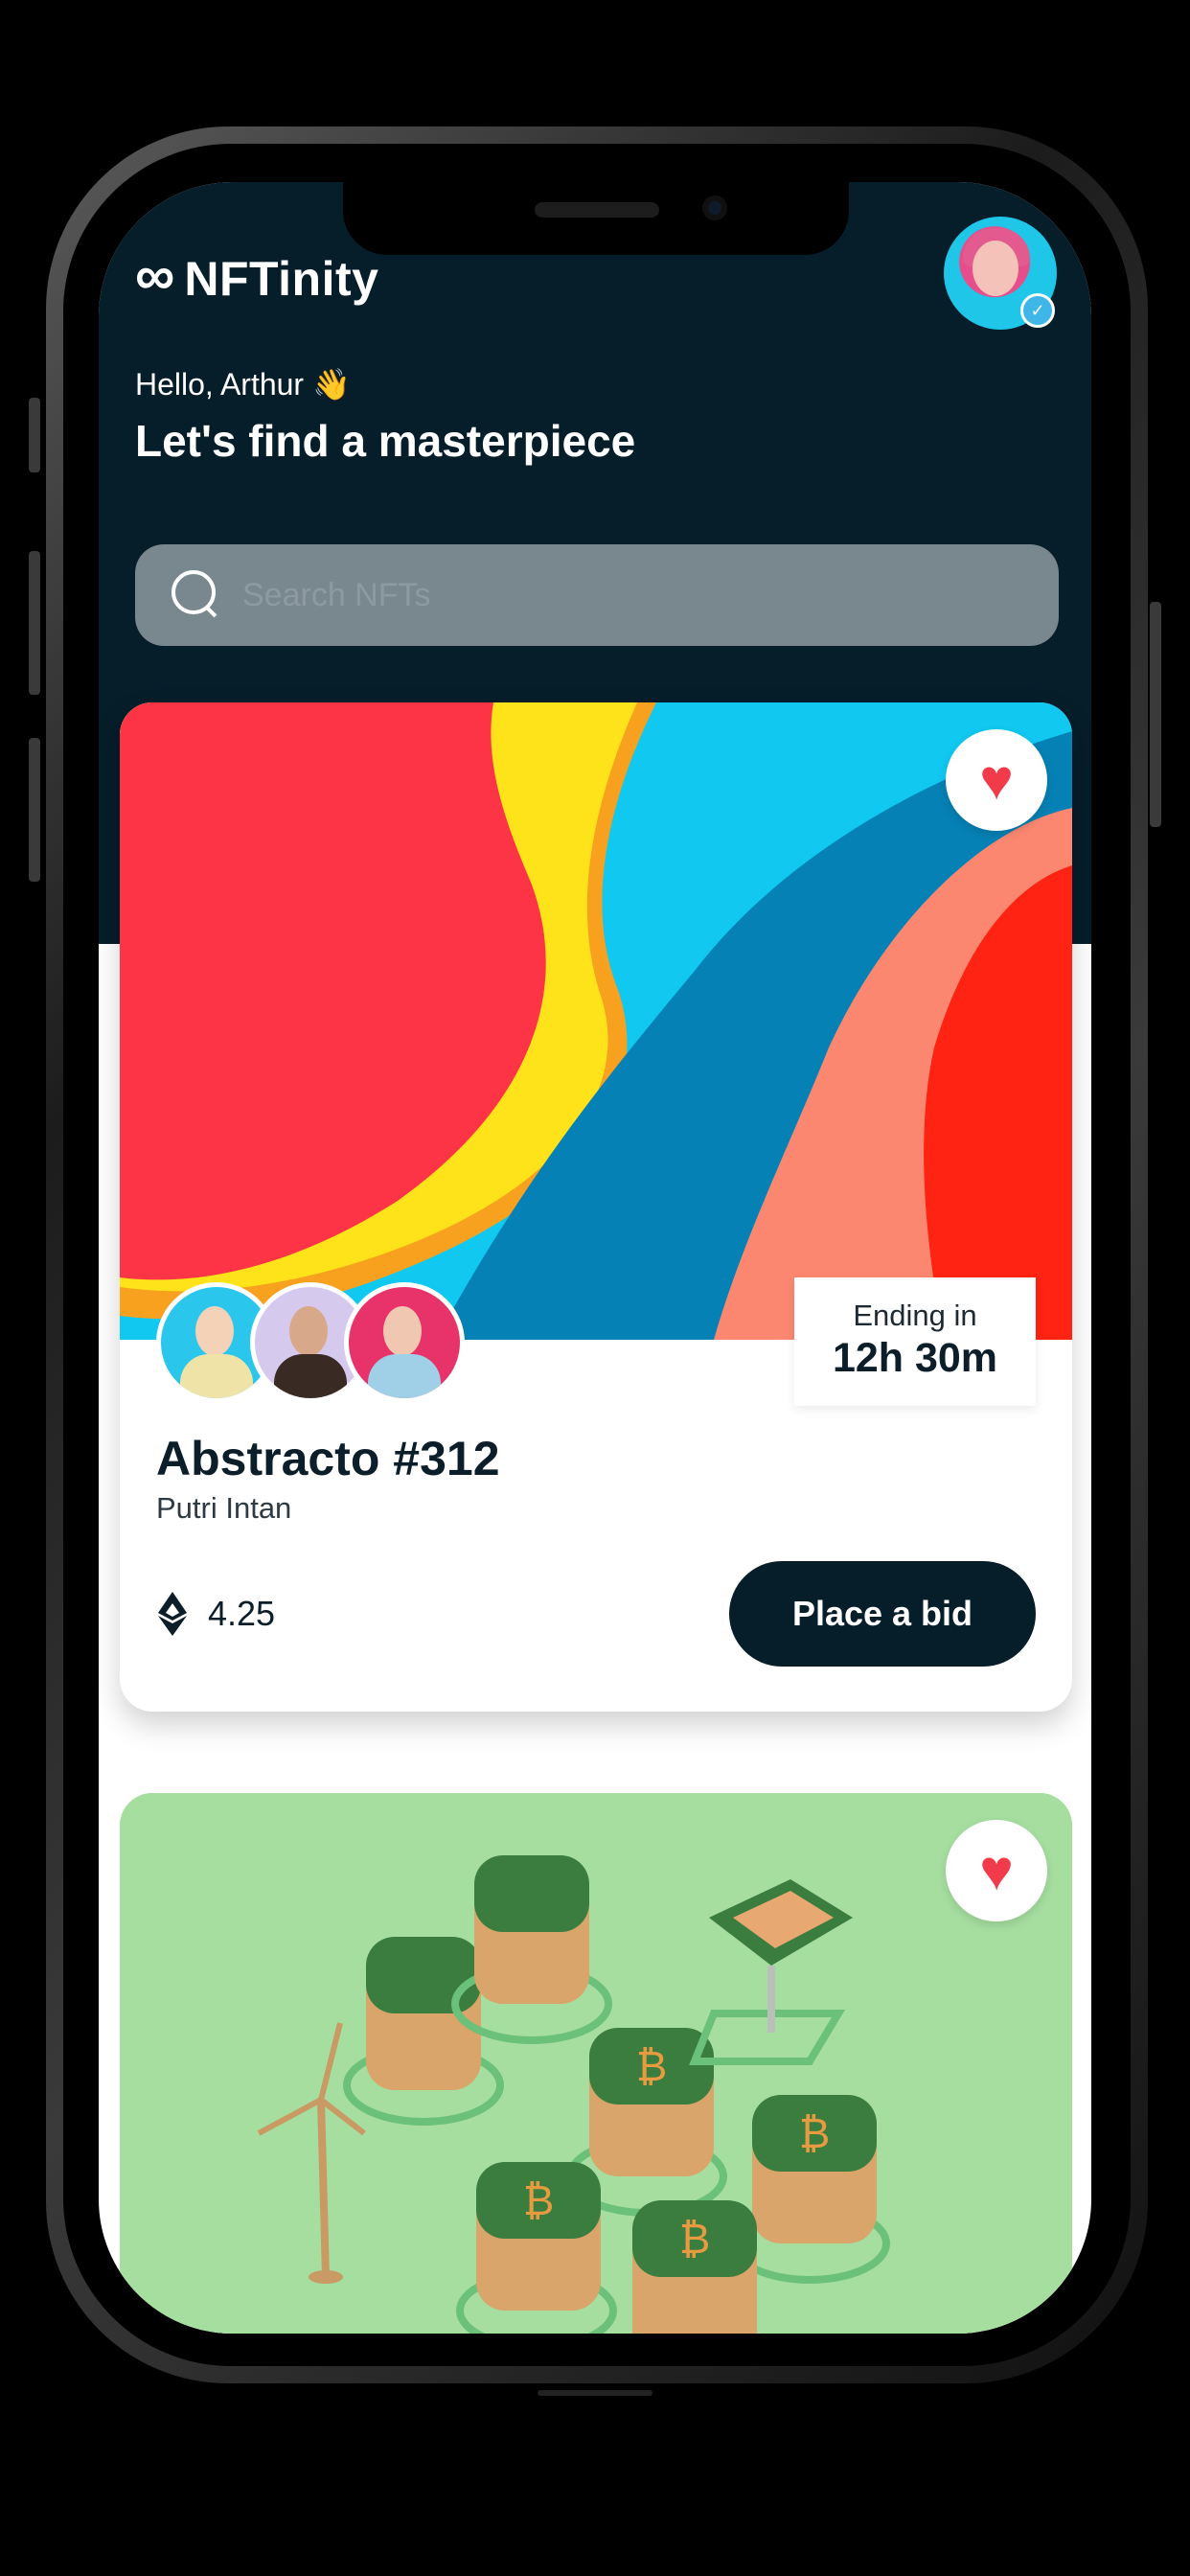 The height and width of the screenshot is (2576, 1190). I want to click on user-avatar: ✓, so click(1001, 273).